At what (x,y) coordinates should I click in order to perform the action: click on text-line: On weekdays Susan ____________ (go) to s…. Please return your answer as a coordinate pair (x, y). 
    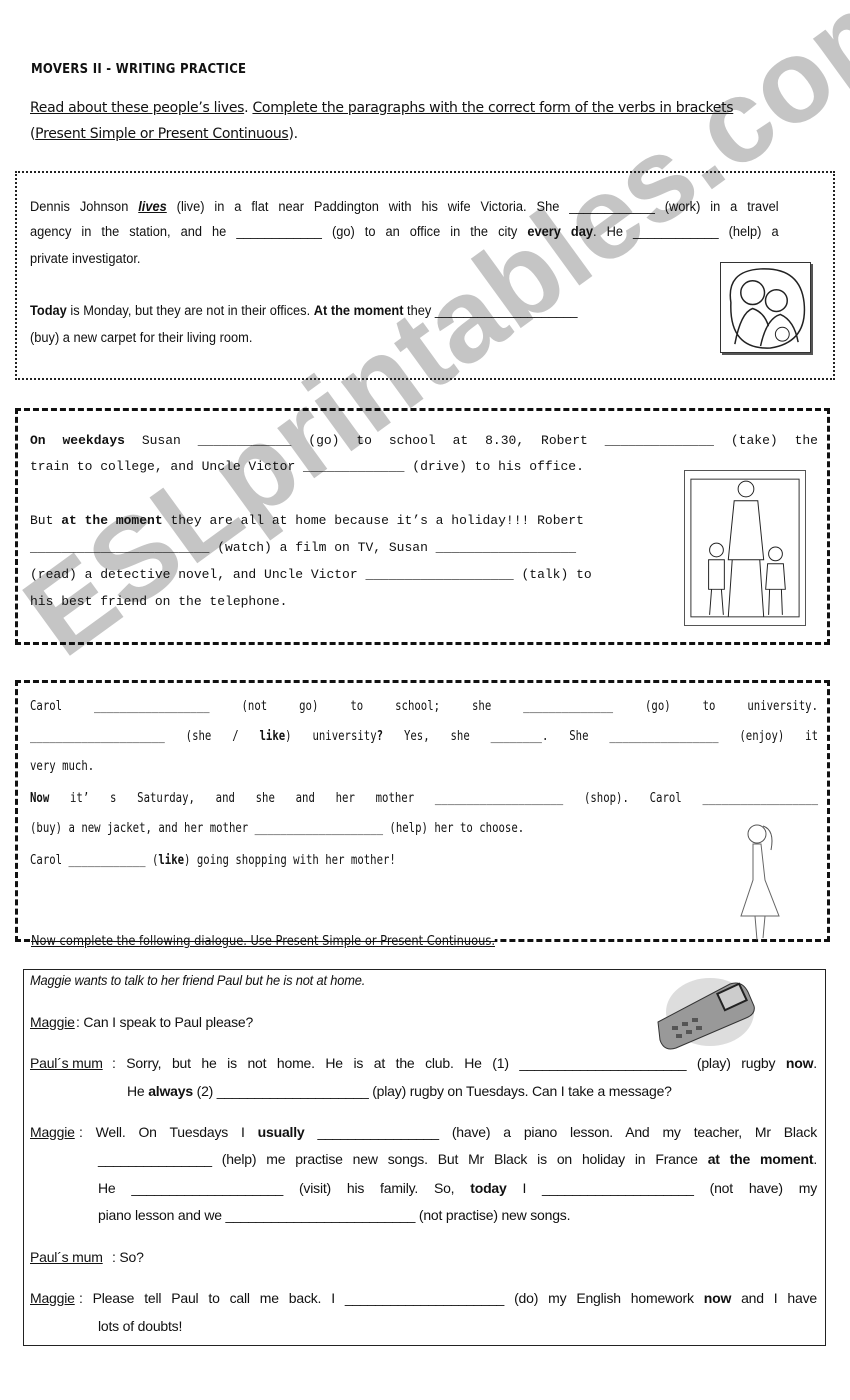
    Looking at the image, I should click on (424, 440).